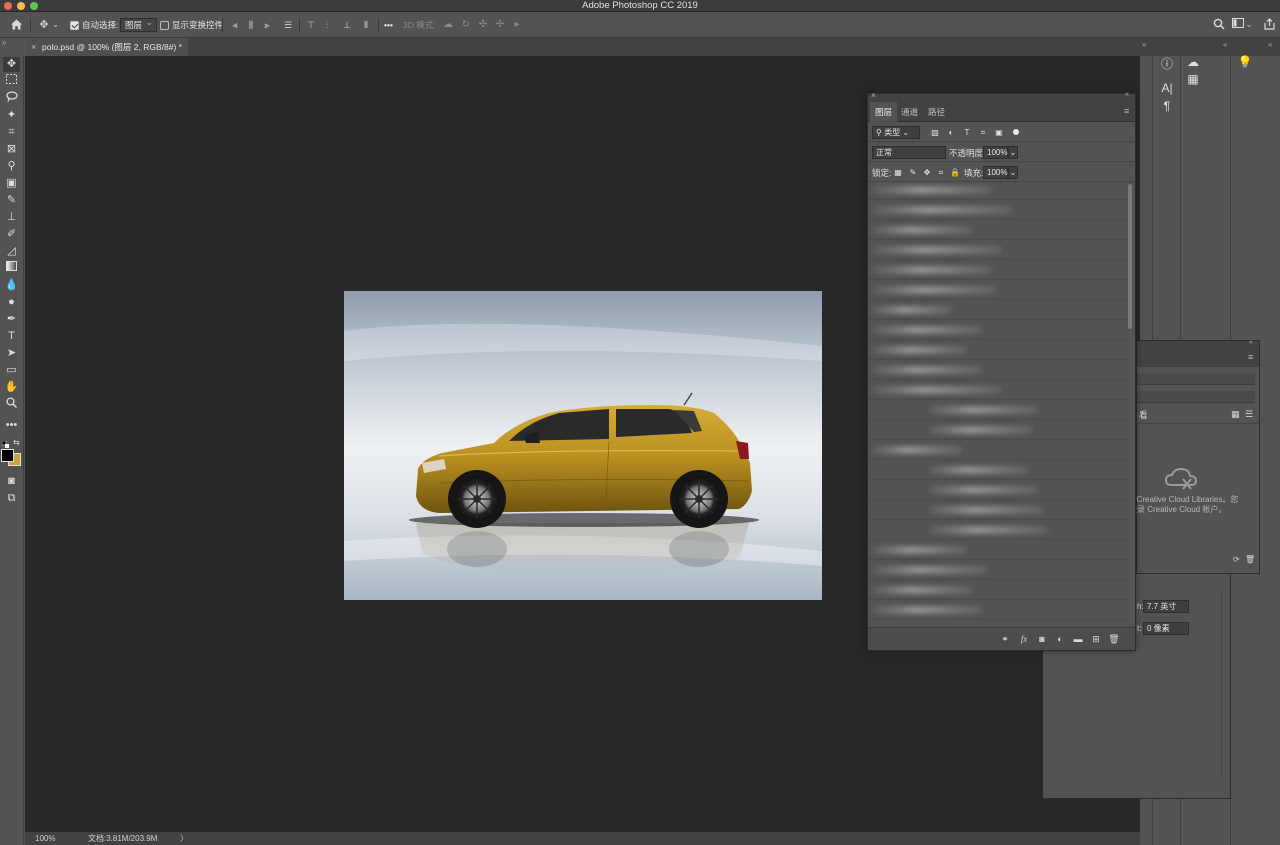  What do you see at coordinates (951, 133) in the screenshot?
I see `filter-adjustment-icon: ◐` at bounding box center [951, 133].